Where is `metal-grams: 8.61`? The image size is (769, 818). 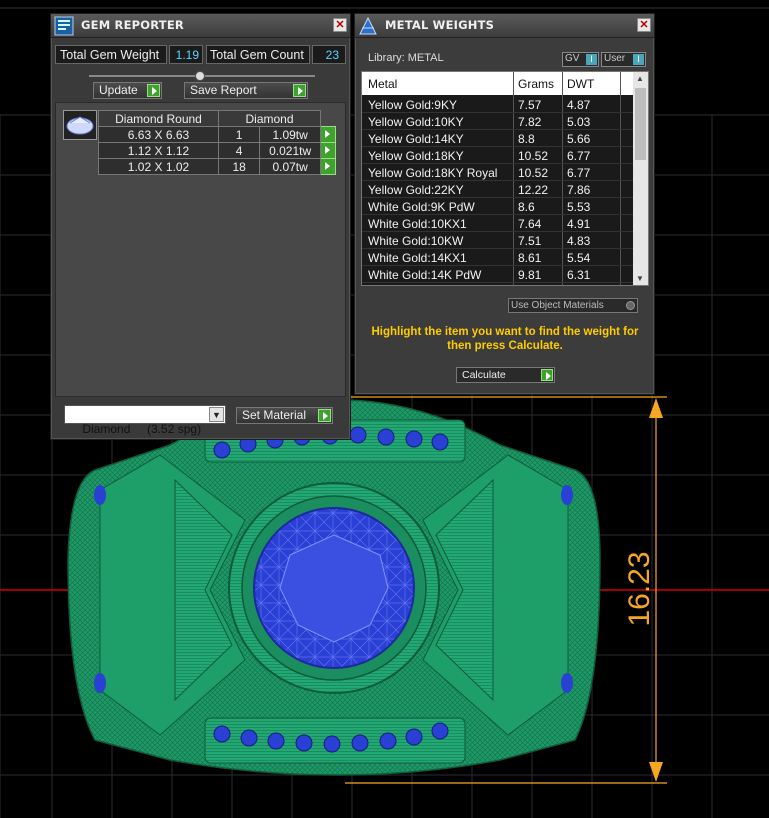 metal-grams: 8.61 is located at coordinates (530, 258).